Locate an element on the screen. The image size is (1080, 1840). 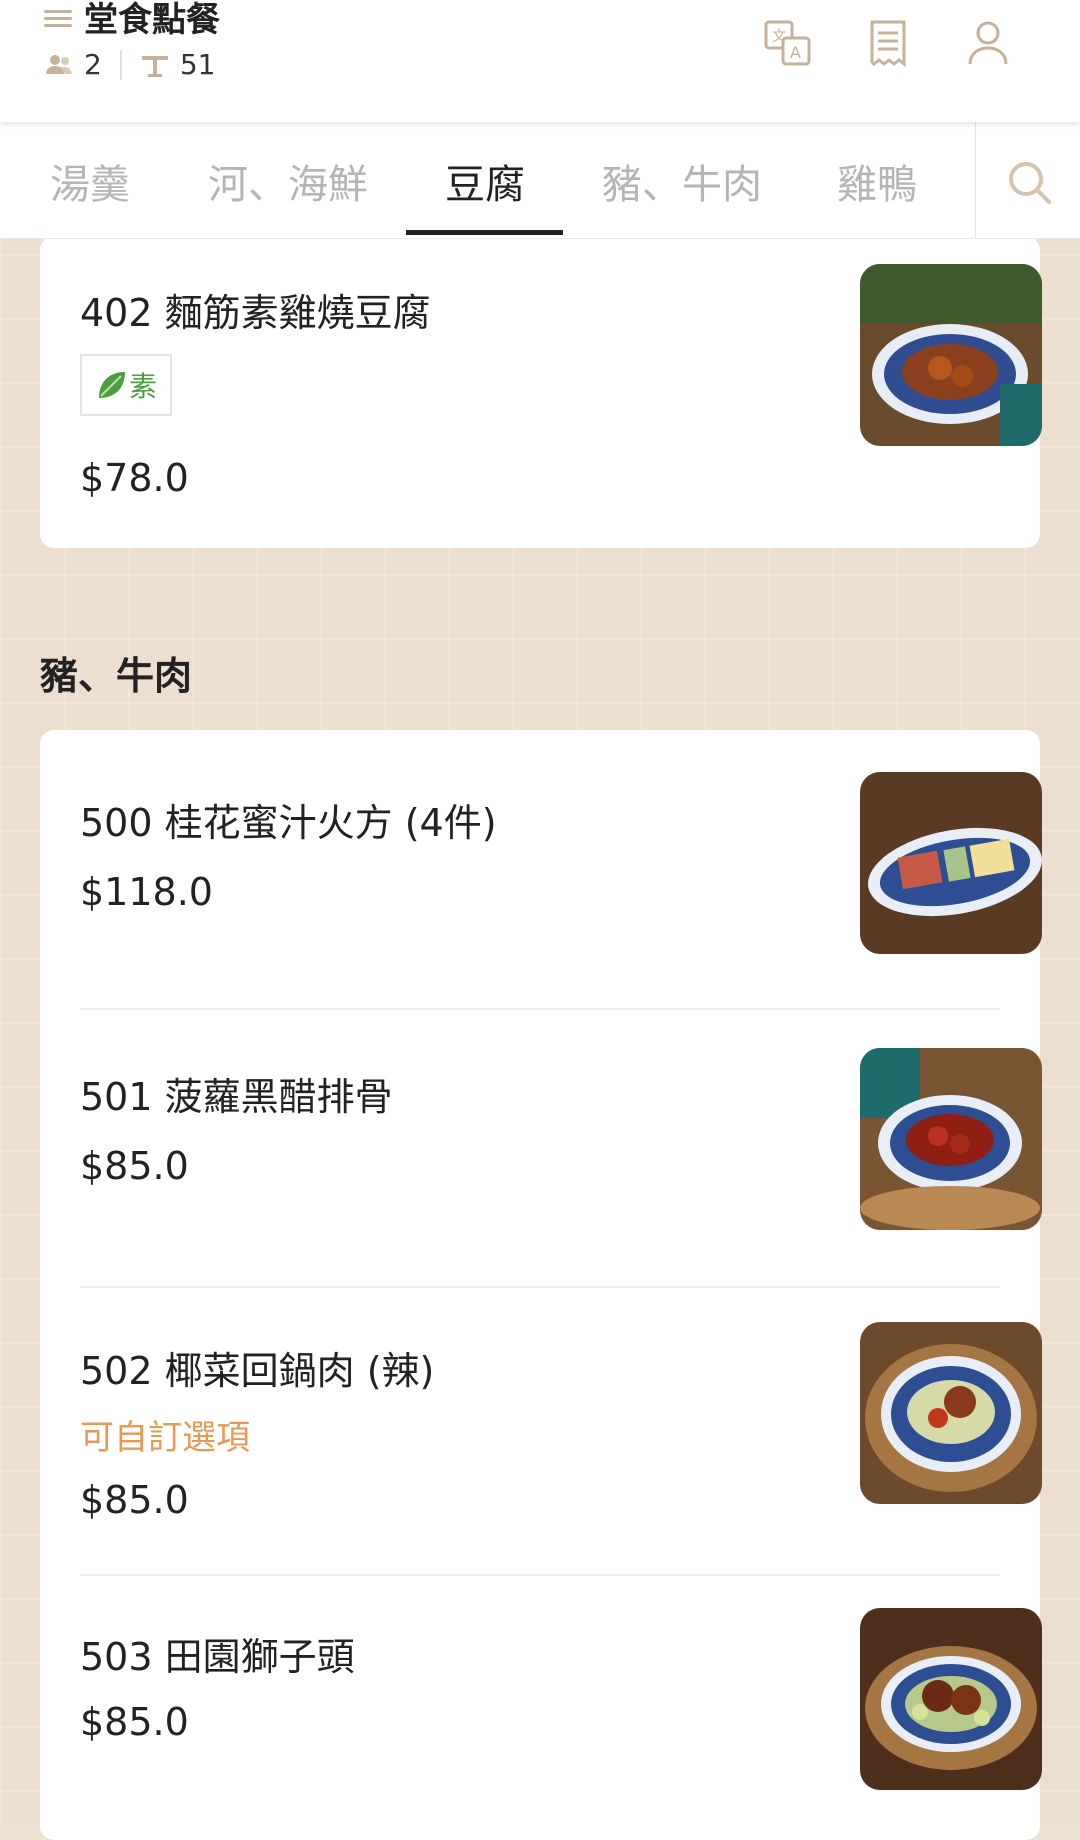
tabs-divider is located at coordinates (975, 180).